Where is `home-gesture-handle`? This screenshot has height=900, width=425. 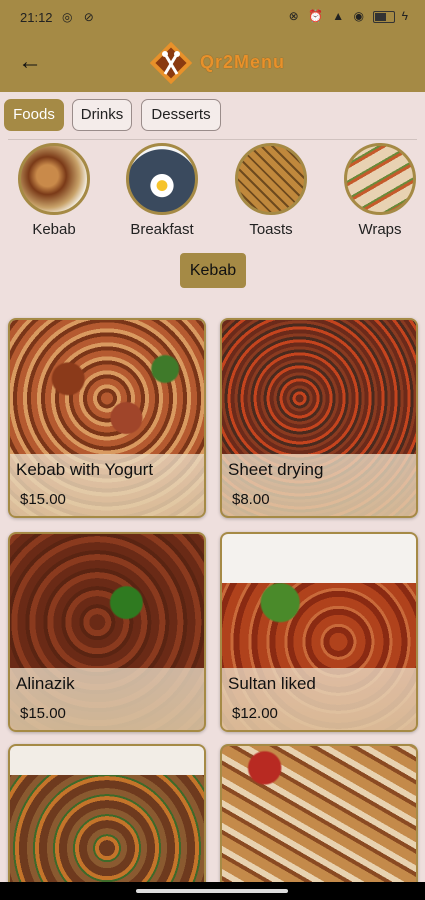 home-gesture-handle is located at coordinates (212, 891).